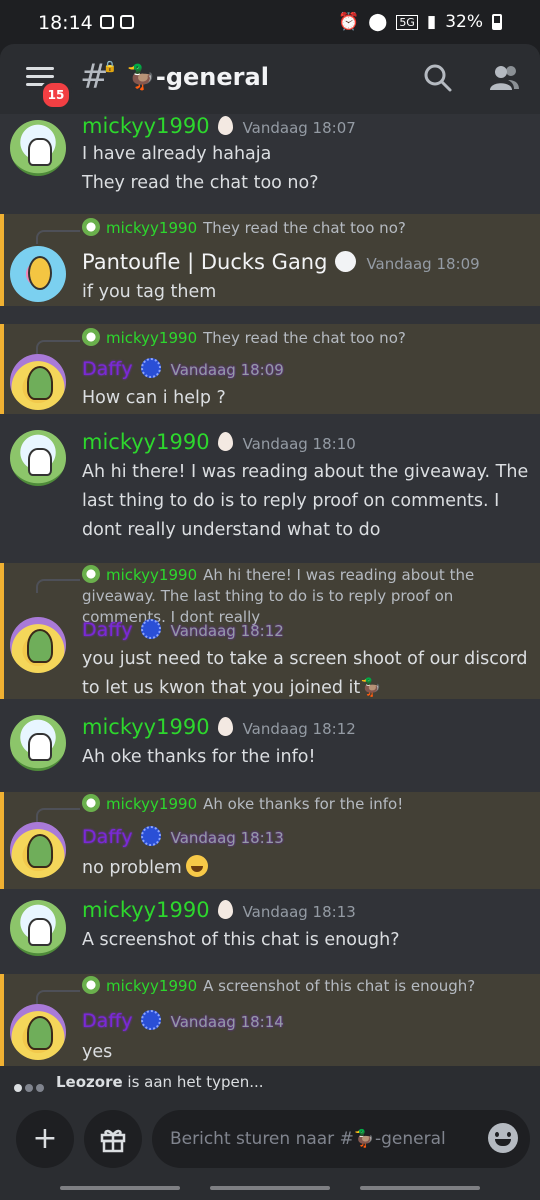  Describe the element at coordinates (204, 262) in the screenshot. I see `author-name: Pantoufle | Ducks Gang` at that location.